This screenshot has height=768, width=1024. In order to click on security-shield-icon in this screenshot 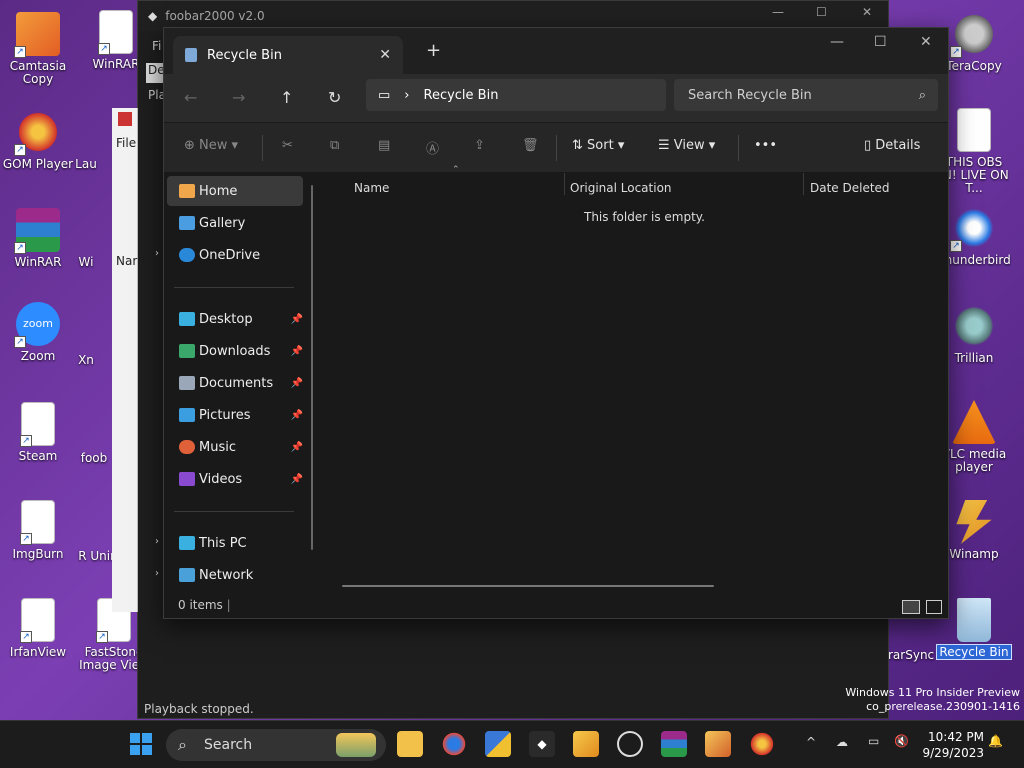, I will do `click(498, 744)`.